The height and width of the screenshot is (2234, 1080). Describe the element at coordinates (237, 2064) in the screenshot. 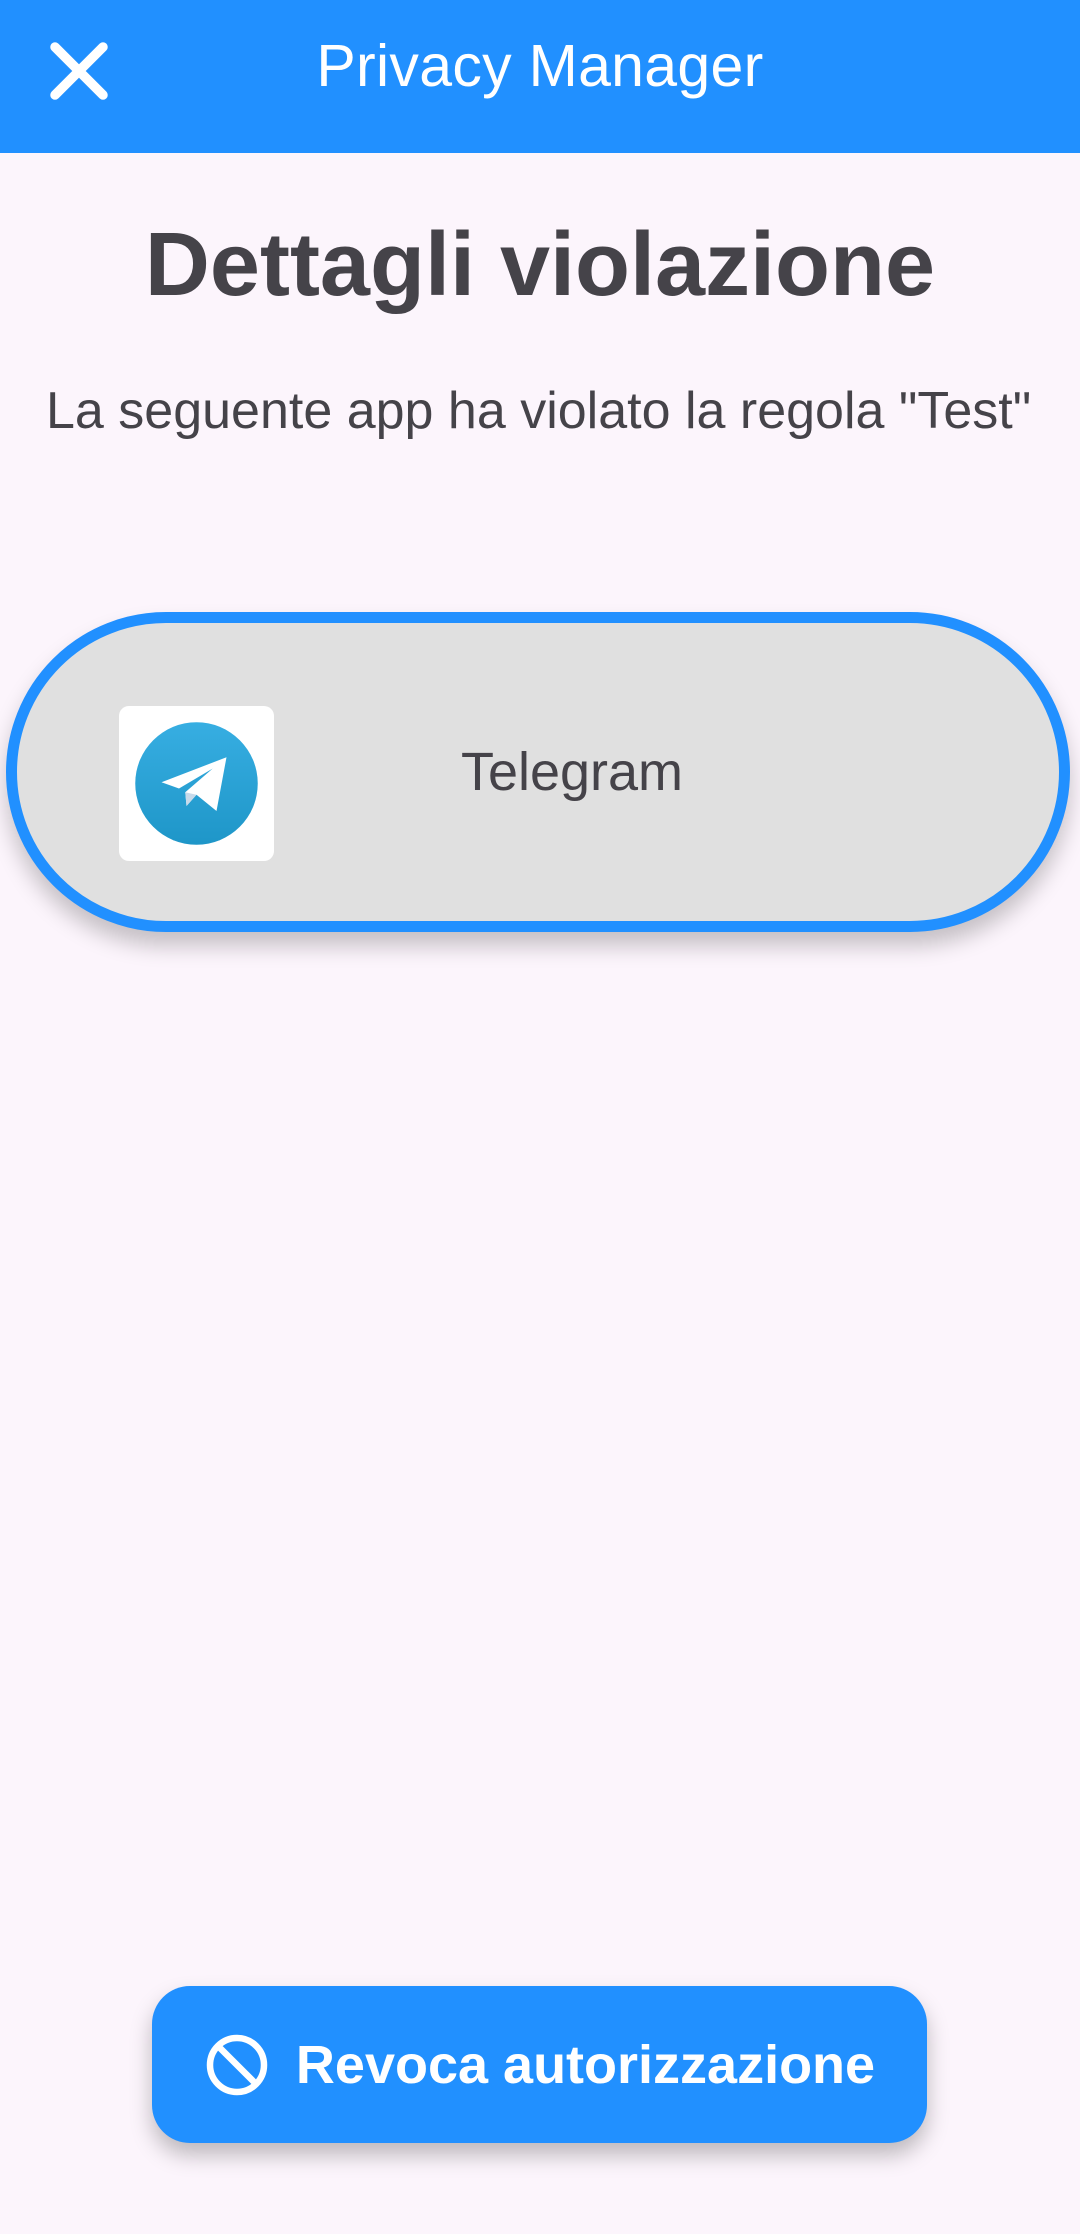

I see `block-icon` at that location.